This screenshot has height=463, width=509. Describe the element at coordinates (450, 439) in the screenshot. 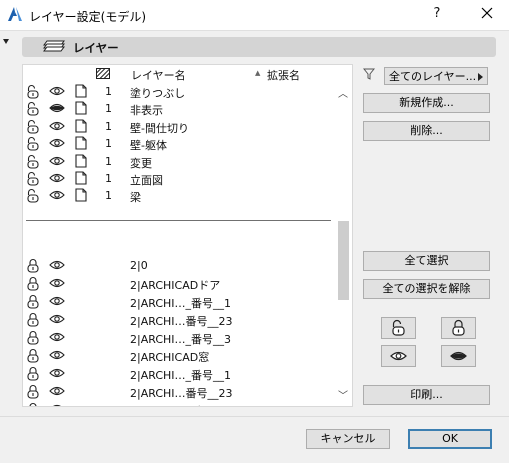

I see `ok-button: OK` at that location.